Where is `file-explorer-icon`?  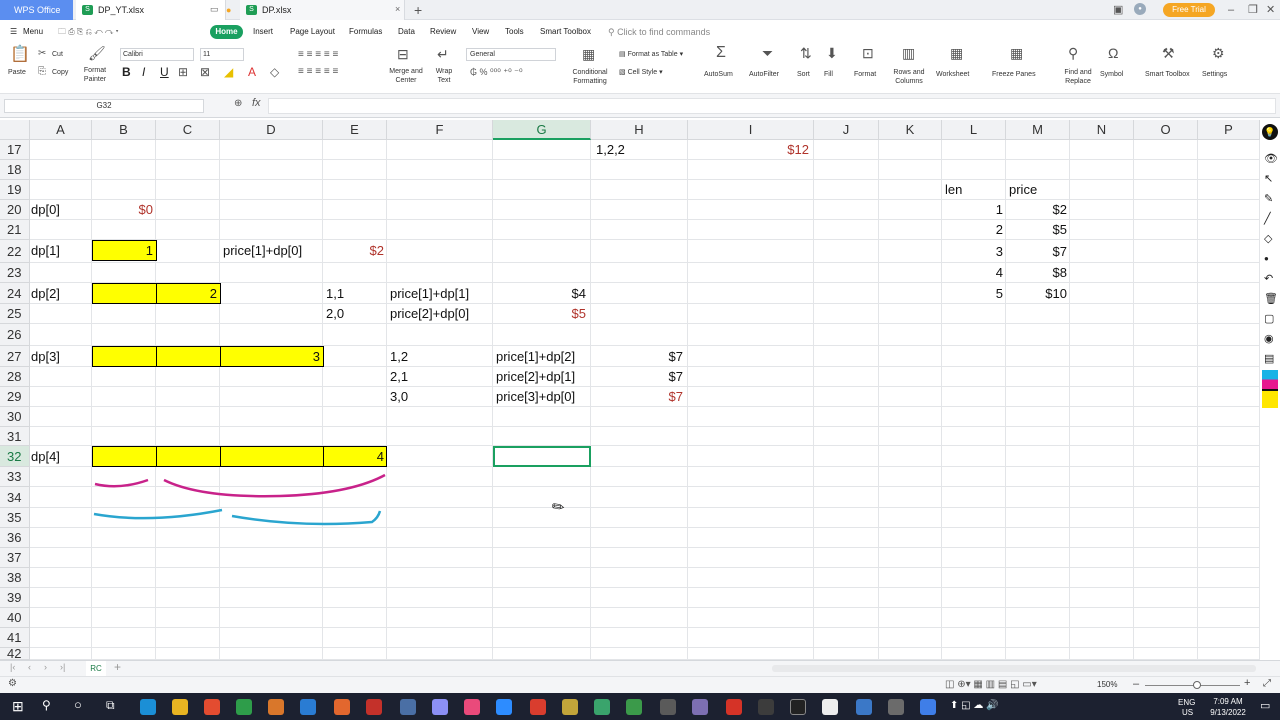
file-explorer-icon is located at coordinates (180, 707).